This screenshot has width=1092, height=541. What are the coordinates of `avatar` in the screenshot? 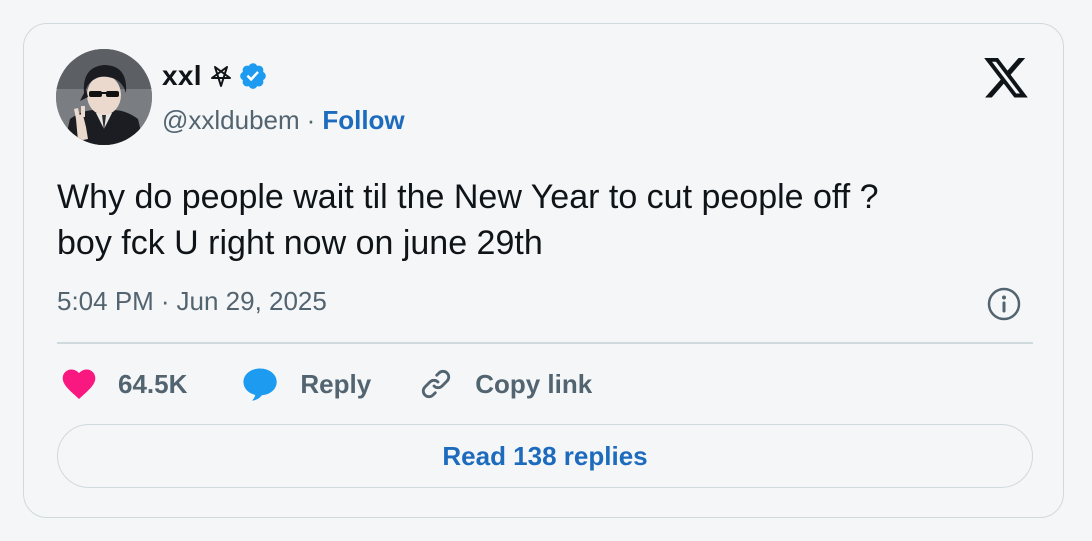 It's located at (104, 97).